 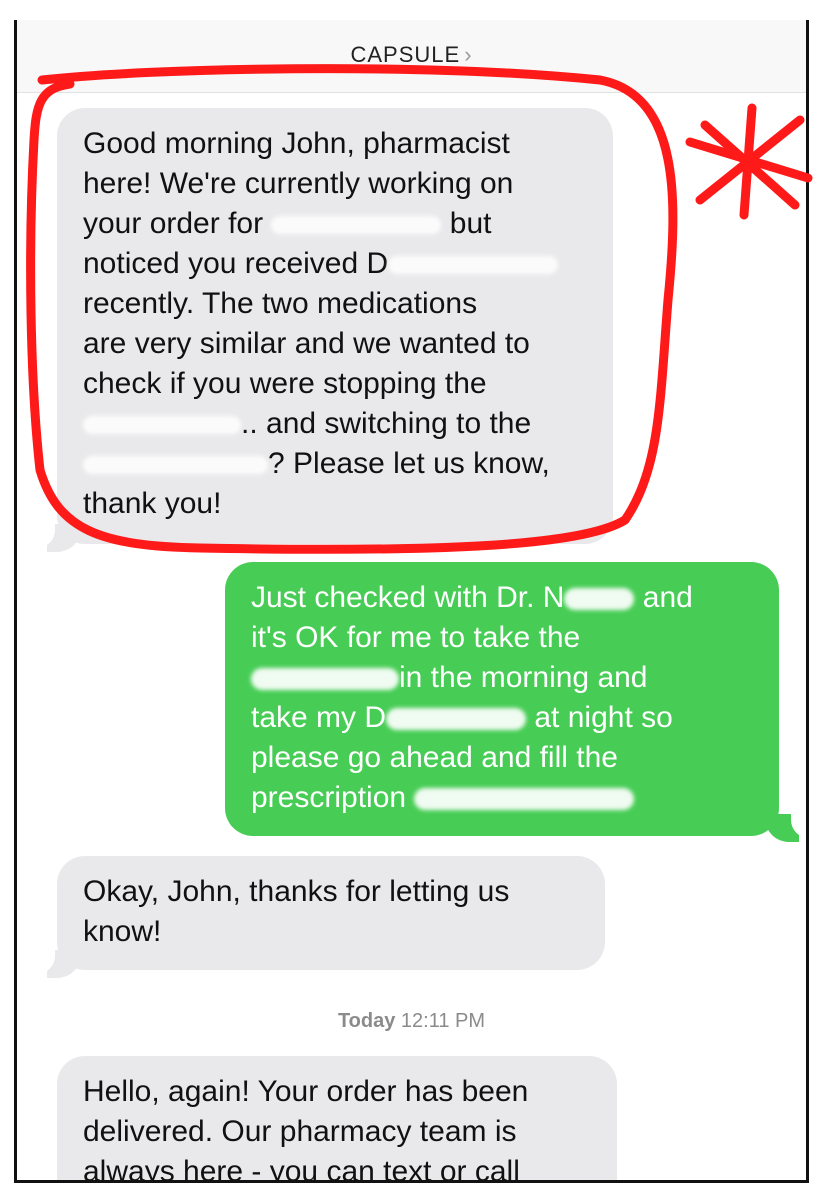 I want to click on contact-name: CAPSULE, so click(x=405, y=54).